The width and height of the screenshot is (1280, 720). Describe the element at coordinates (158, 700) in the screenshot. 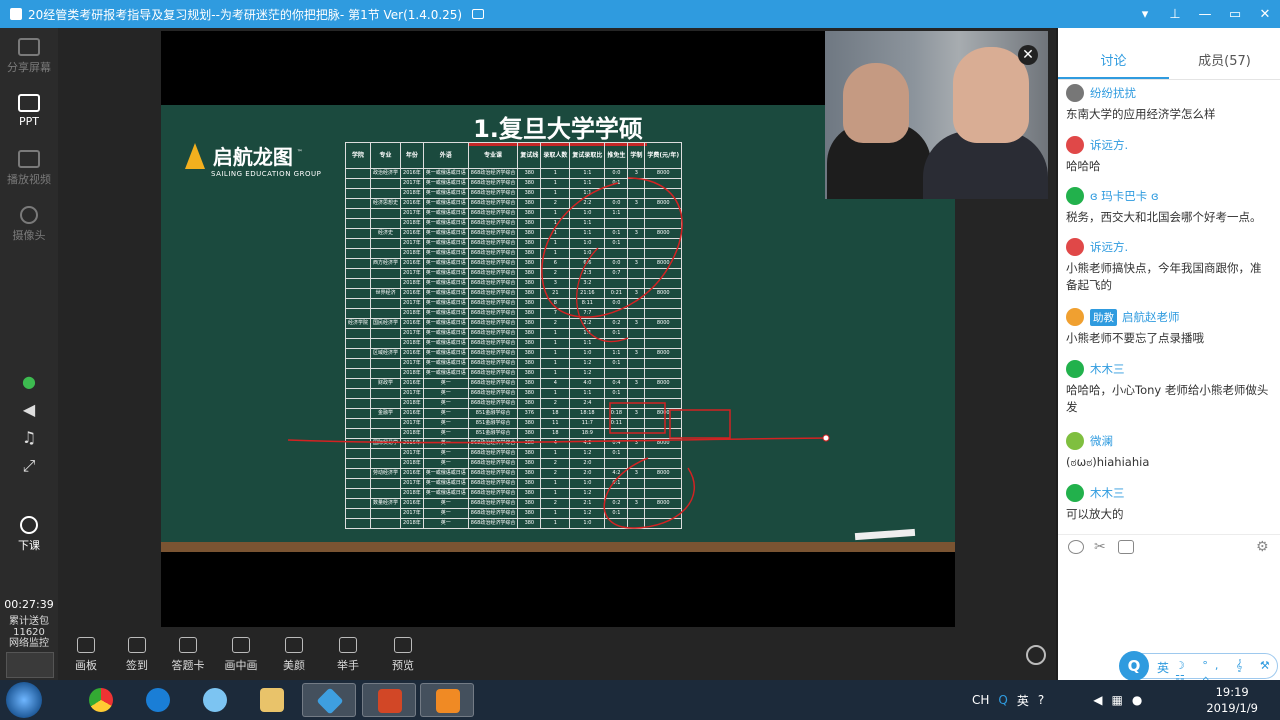

I see `taskbar-app-sogou` at that location.